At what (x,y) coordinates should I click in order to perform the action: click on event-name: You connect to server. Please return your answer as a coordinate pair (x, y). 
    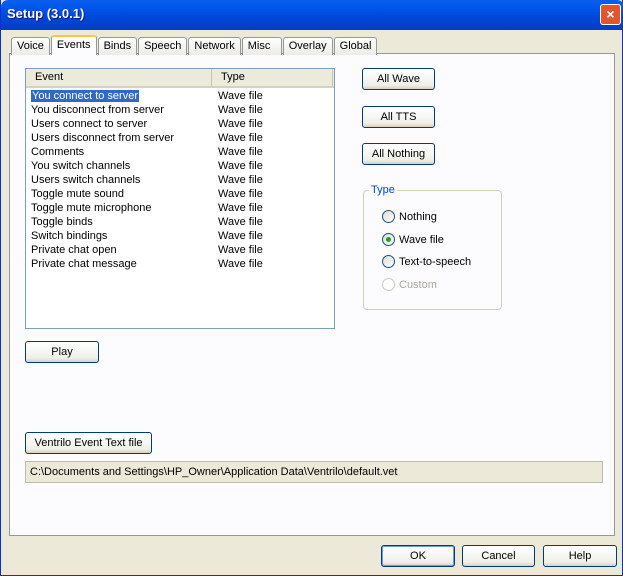
    Looking at the image, I should click on (85, 96).